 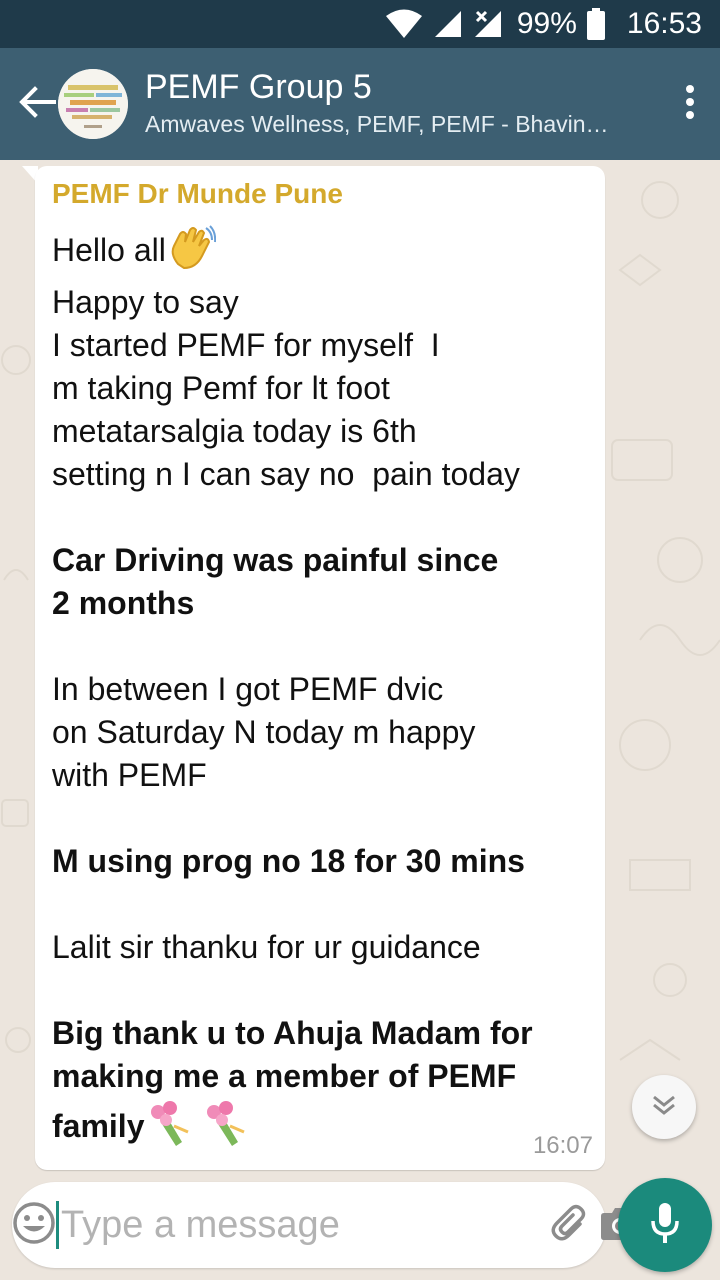 I want to click on smiley-icon, so click(x=34, y=1225).